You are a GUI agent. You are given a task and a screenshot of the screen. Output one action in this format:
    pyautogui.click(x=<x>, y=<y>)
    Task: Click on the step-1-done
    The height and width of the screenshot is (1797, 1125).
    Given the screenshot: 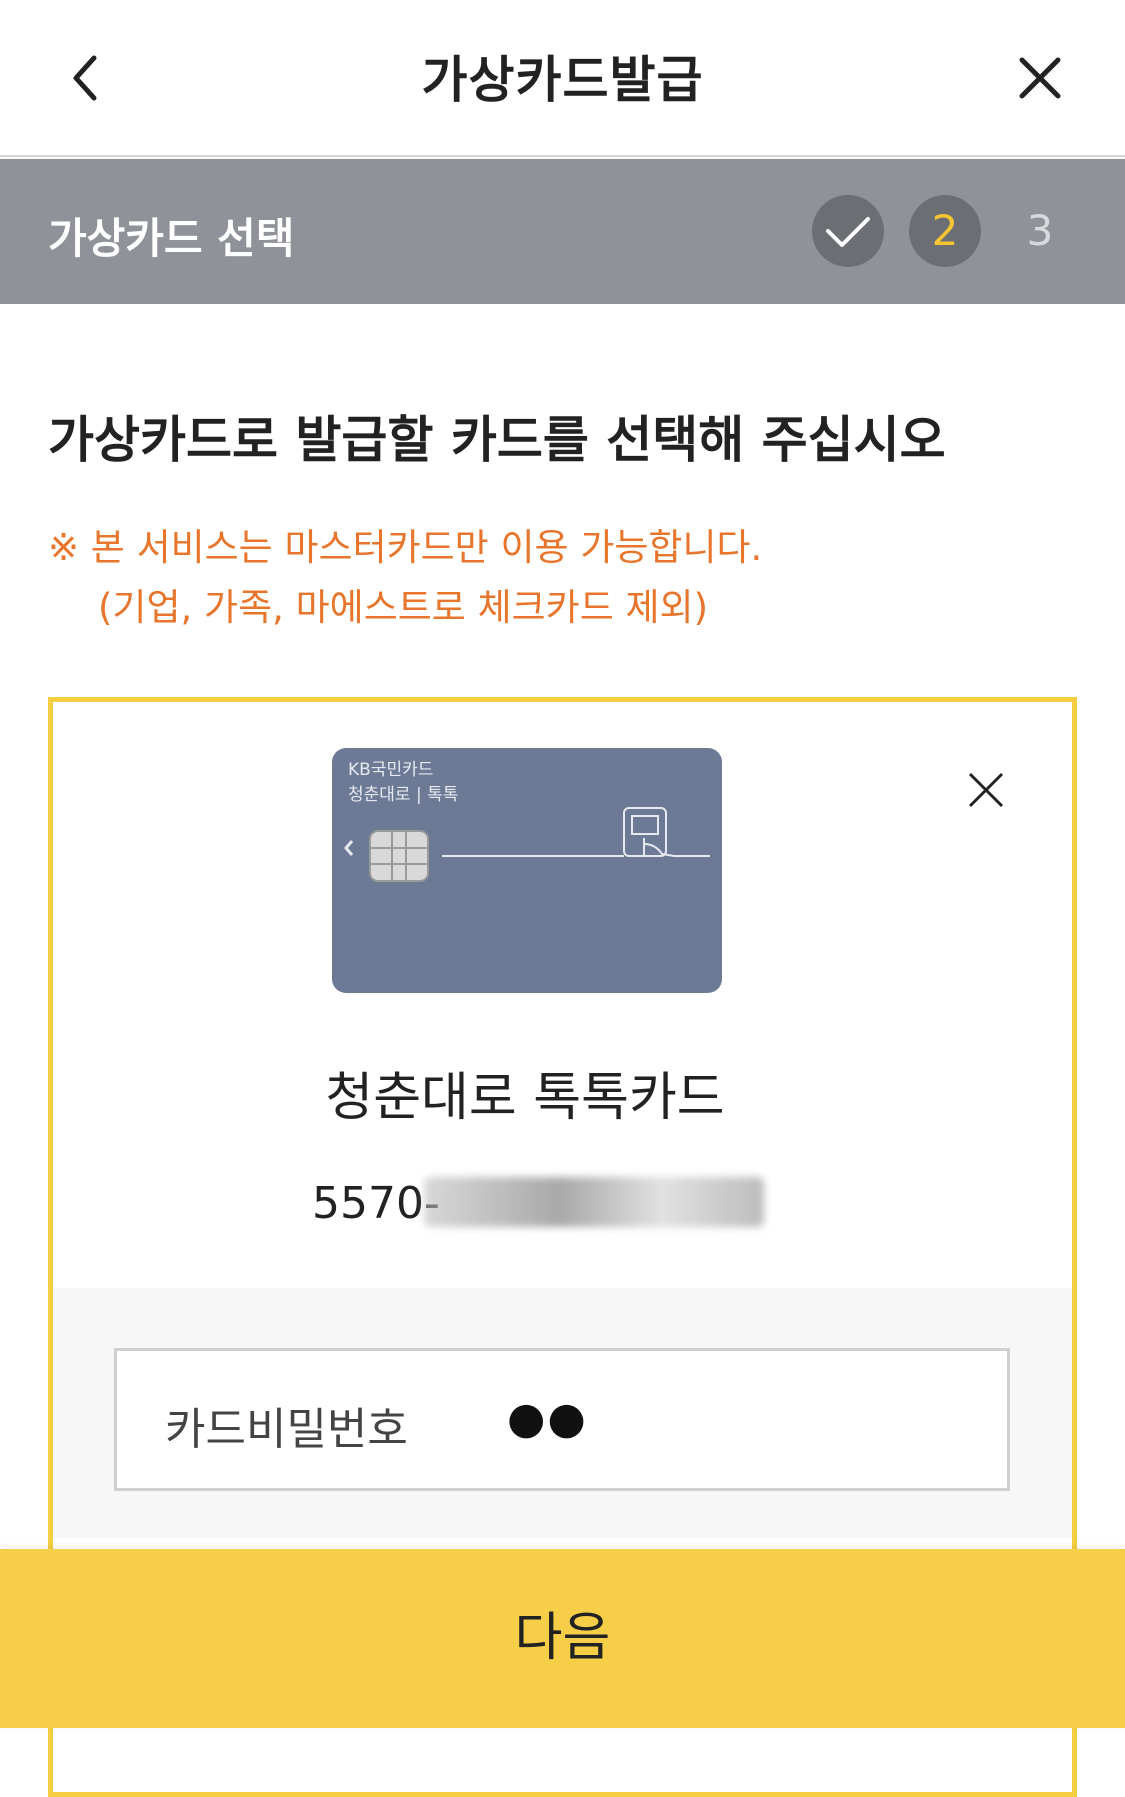 What is the action you would take?
    pyautogui.click(x=848, y=231)
    